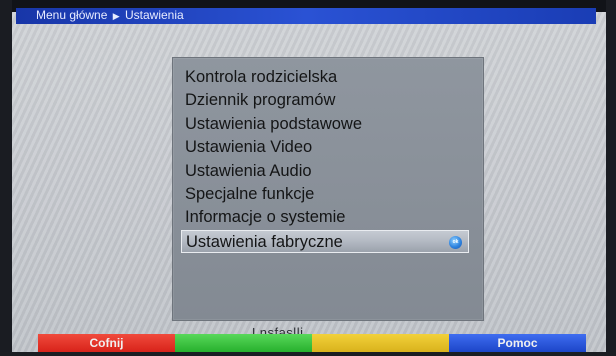 This screenshot has height=356, width=616. Describe the element at coordinates (248, 170) in the screenshot. I see `menu-item-label: Ustawienia Audio` at that location.